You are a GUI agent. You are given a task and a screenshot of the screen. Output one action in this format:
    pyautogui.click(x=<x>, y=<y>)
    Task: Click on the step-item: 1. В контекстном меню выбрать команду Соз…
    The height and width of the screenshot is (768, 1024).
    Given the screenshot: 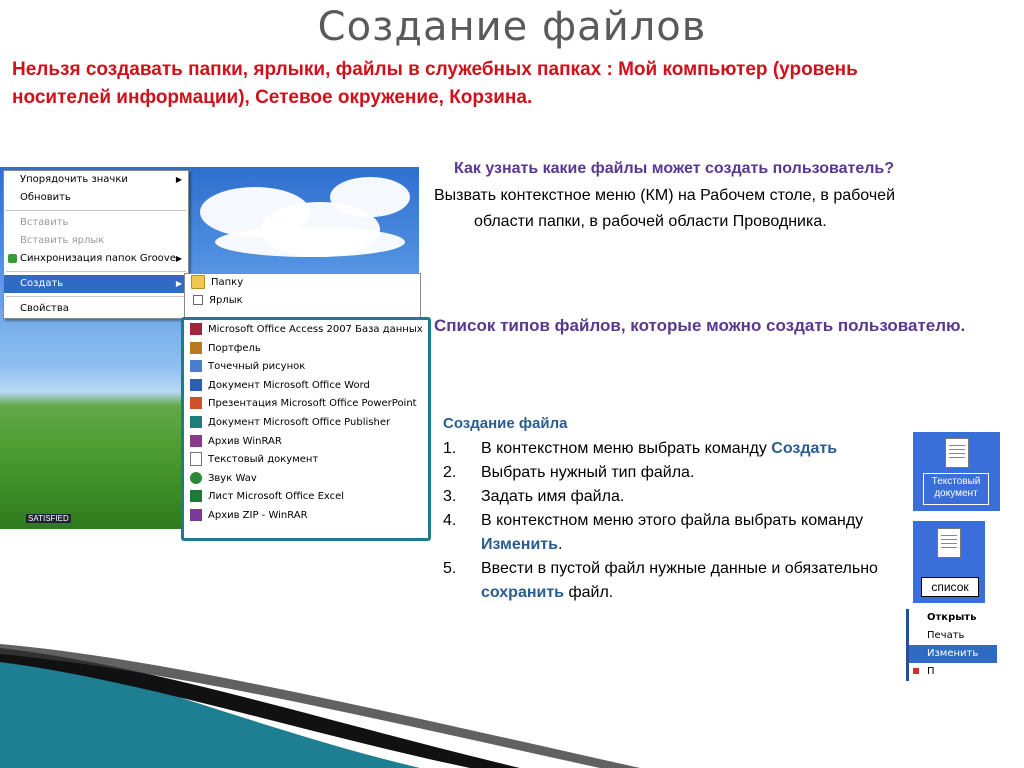 What is the action you would take?
    pyautogui.click(x=640, y=448)
    